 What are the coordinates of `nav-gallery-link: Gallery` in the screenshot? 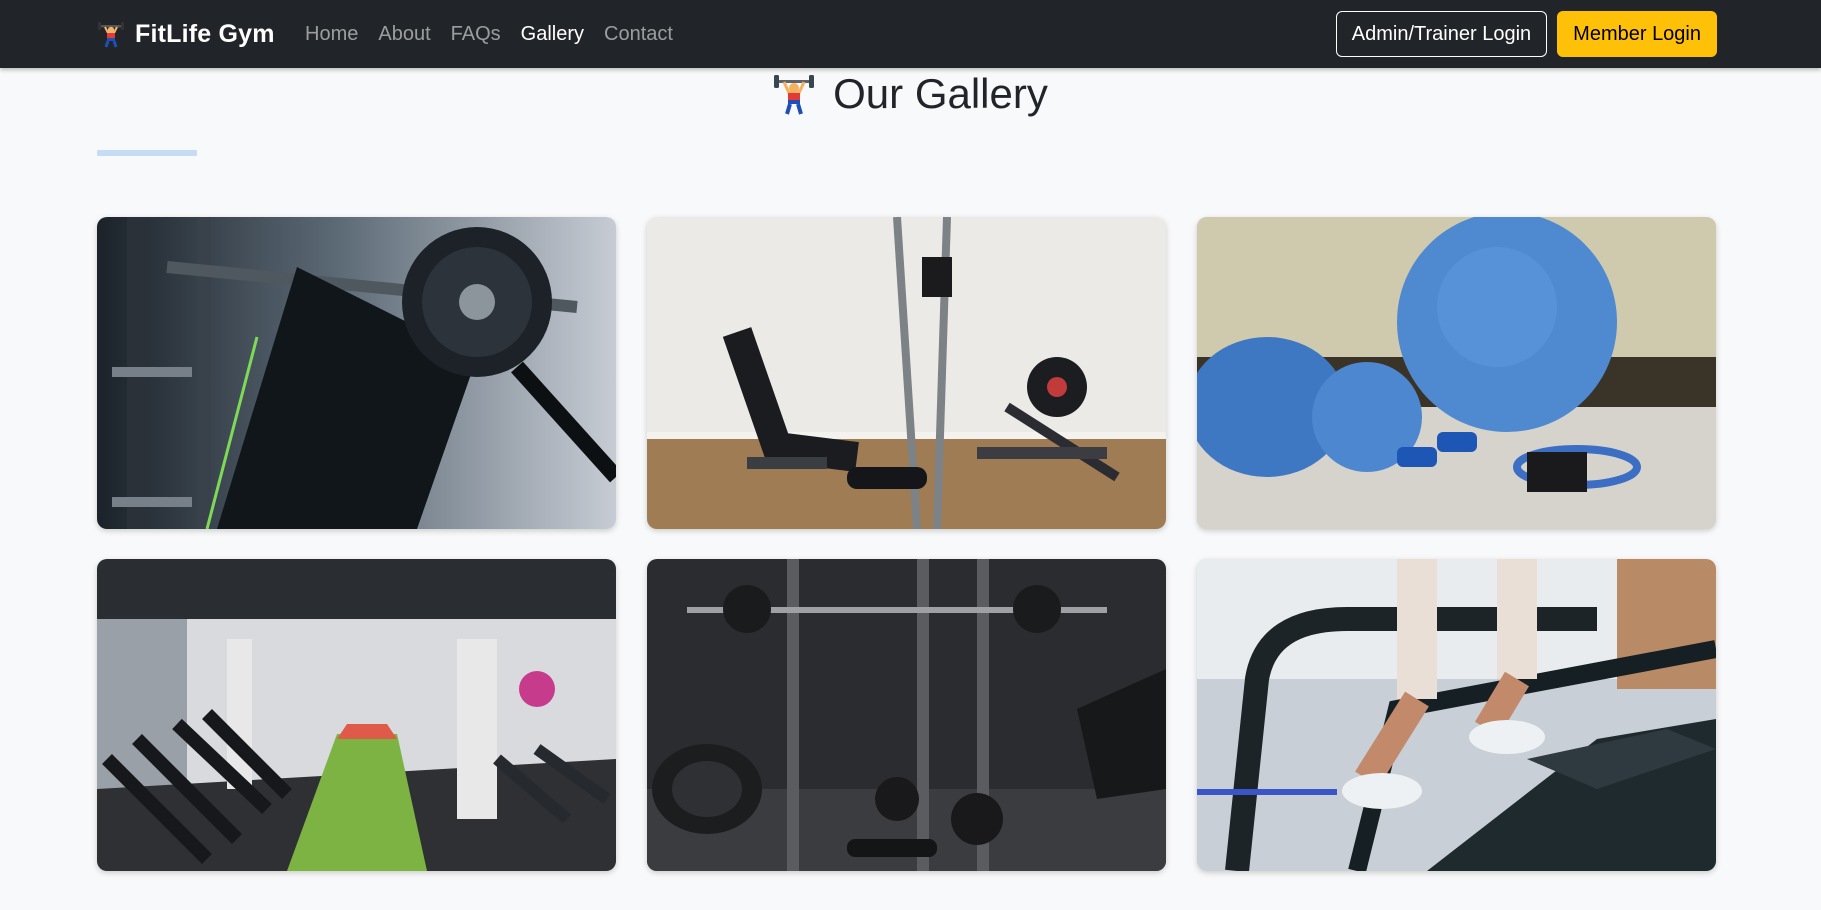 It's located at (552, 34).